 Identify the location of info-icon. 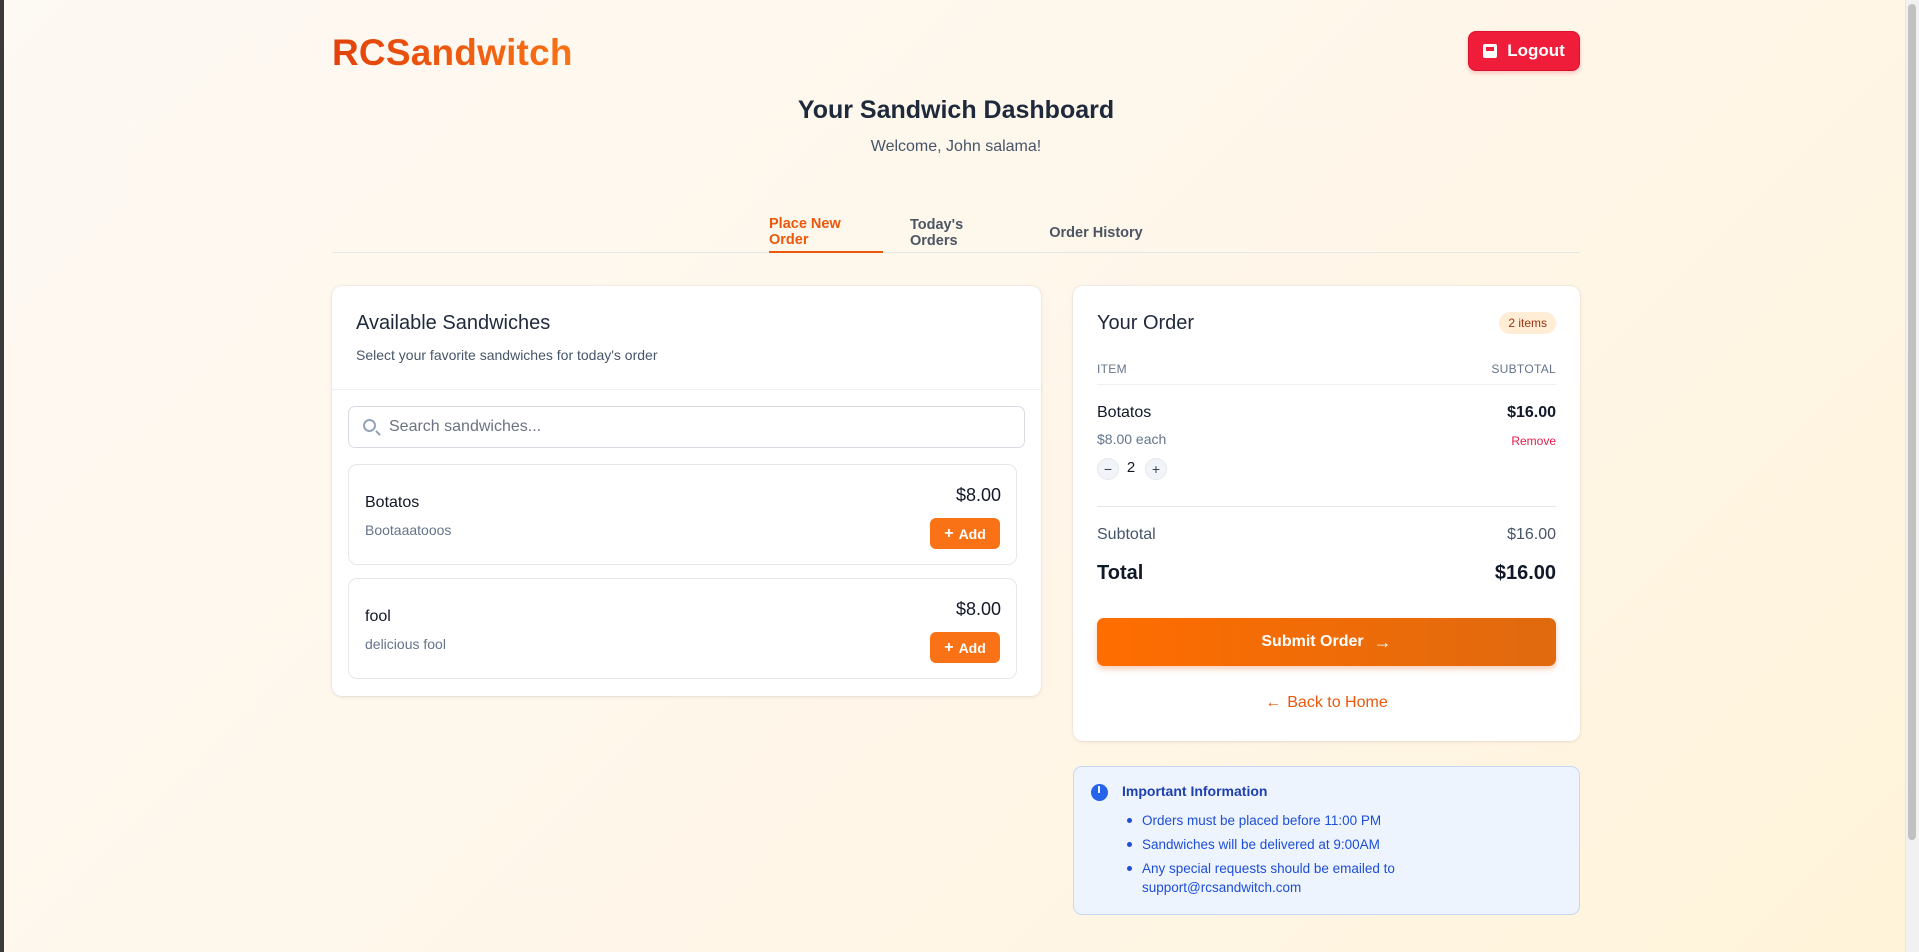
(1099, 792).